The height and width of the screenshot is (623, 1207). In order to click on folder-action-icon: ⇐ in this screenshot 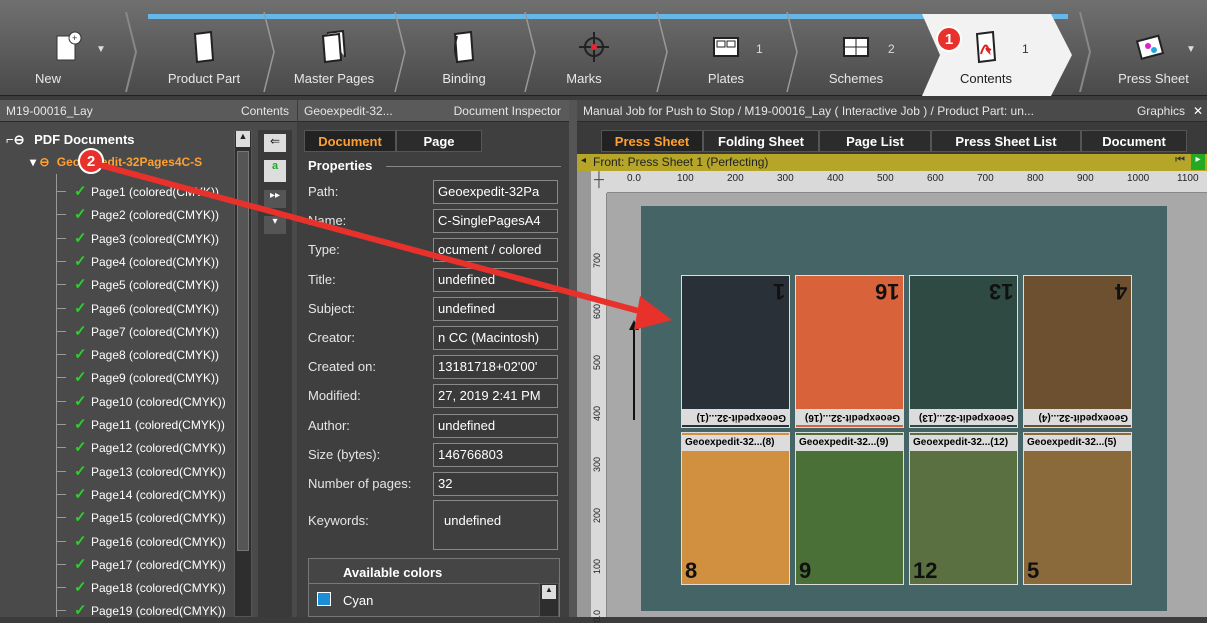, I will do `click(275, 143)`.